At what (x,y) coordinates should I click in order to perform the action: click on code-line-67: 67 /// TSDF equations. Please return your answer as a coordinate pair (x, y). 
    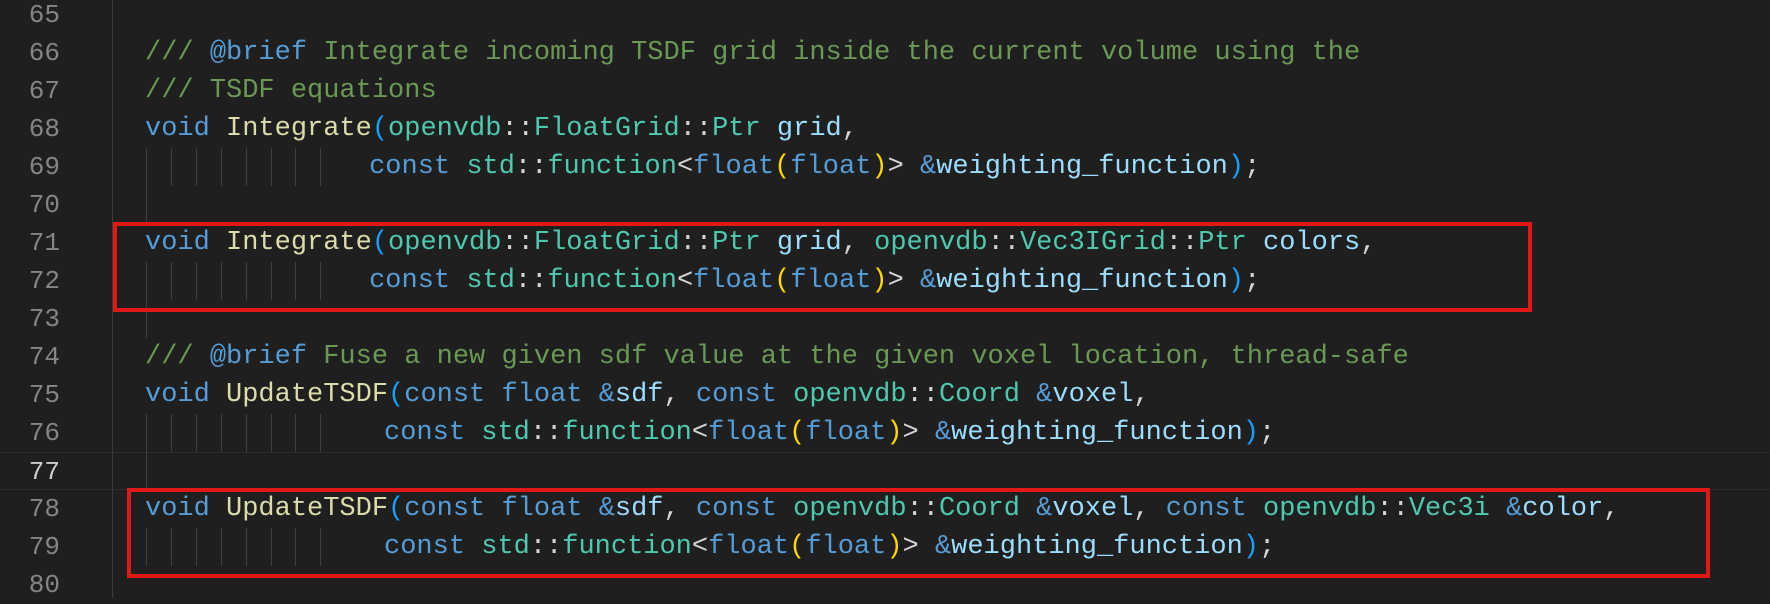
    Looking at the image, I should click on (885, 91).